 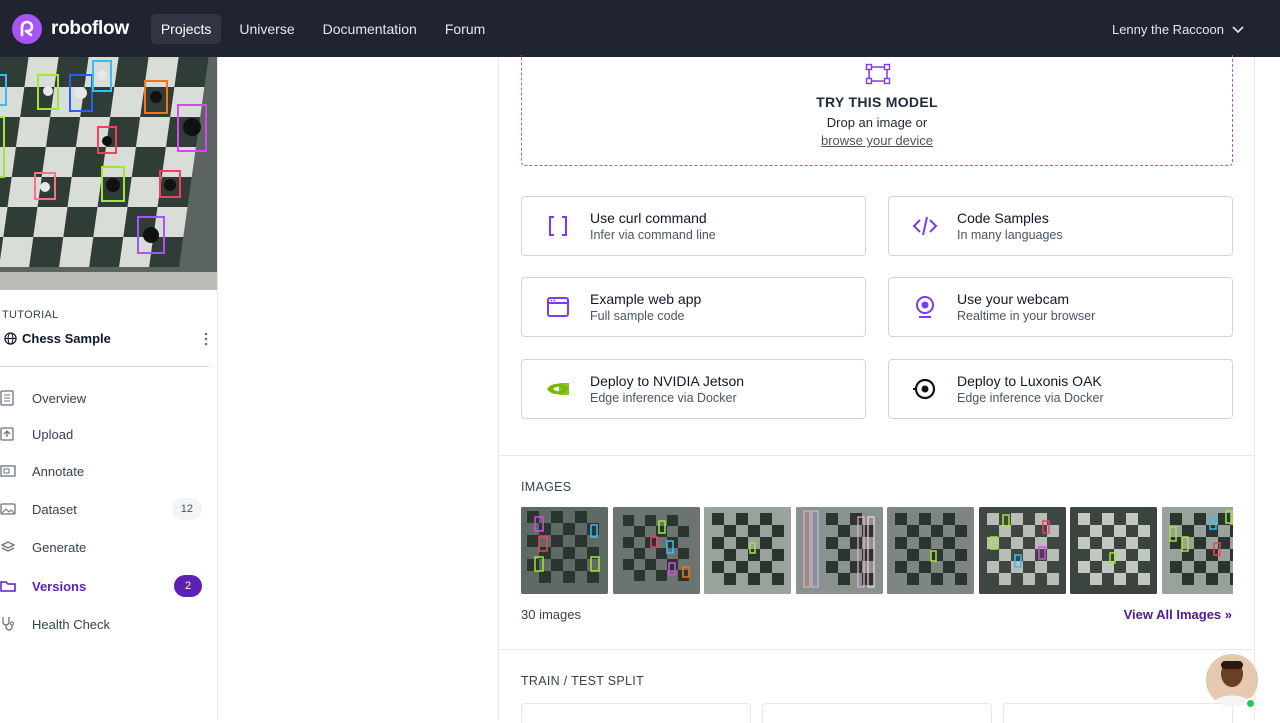 I want to click on document-icon, so click(x=8, y=398).